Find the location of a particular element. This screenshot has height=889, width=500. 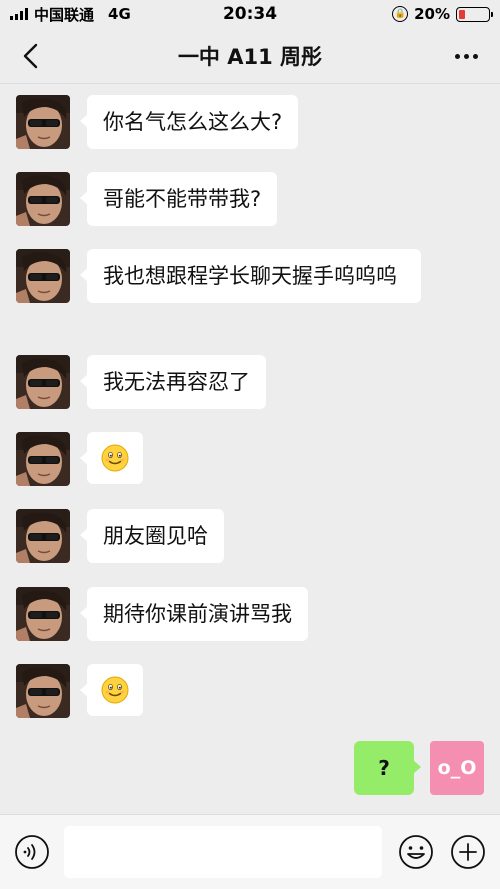

voice-input-button is located at coordinates (32, 852).